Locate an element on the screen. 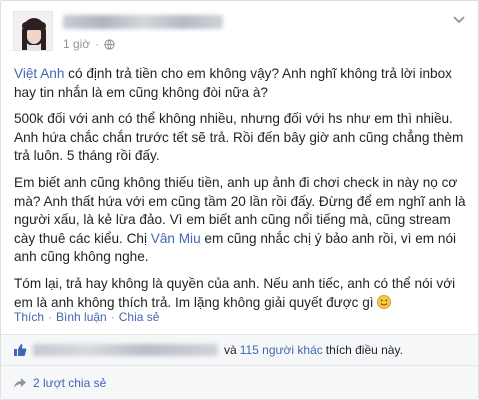 The height and width of the screenshot is (400, 479). likes-summary: và 115 người khác thích điều này. is located at coordinates (239, 350).